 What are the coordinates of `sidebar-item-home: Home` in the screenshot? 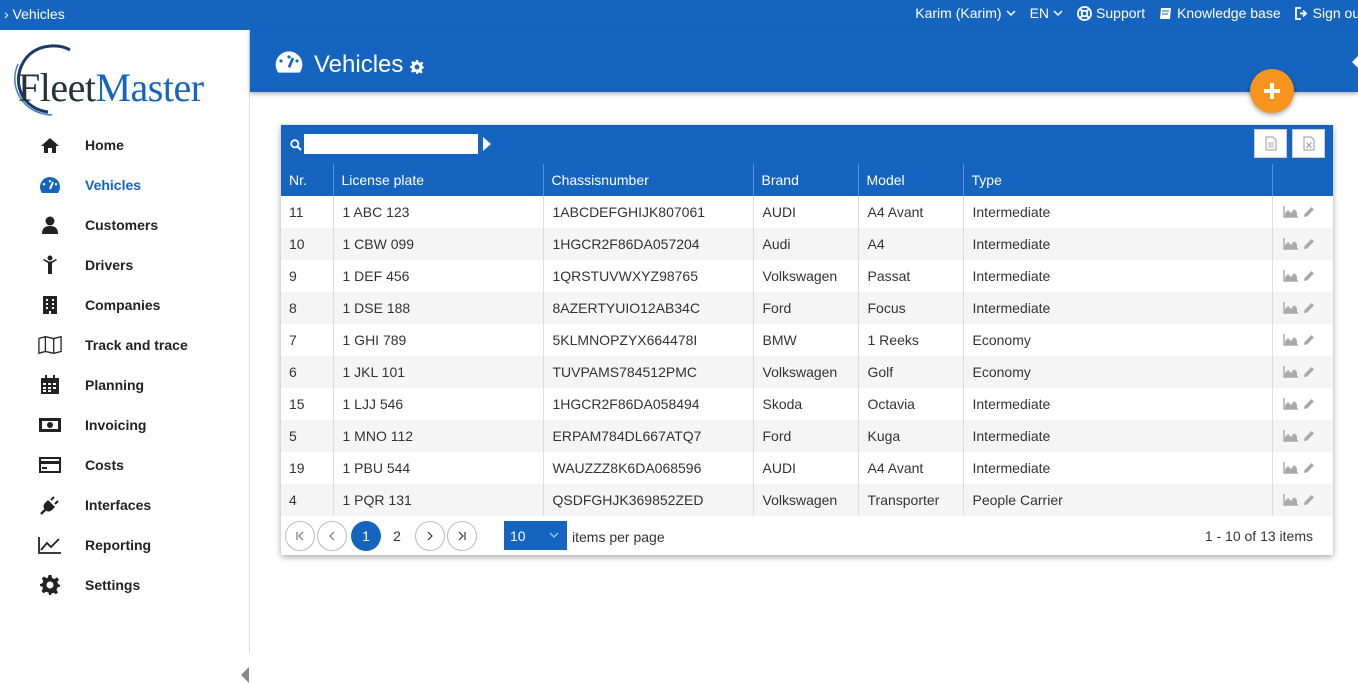 It's located at (124, 145).